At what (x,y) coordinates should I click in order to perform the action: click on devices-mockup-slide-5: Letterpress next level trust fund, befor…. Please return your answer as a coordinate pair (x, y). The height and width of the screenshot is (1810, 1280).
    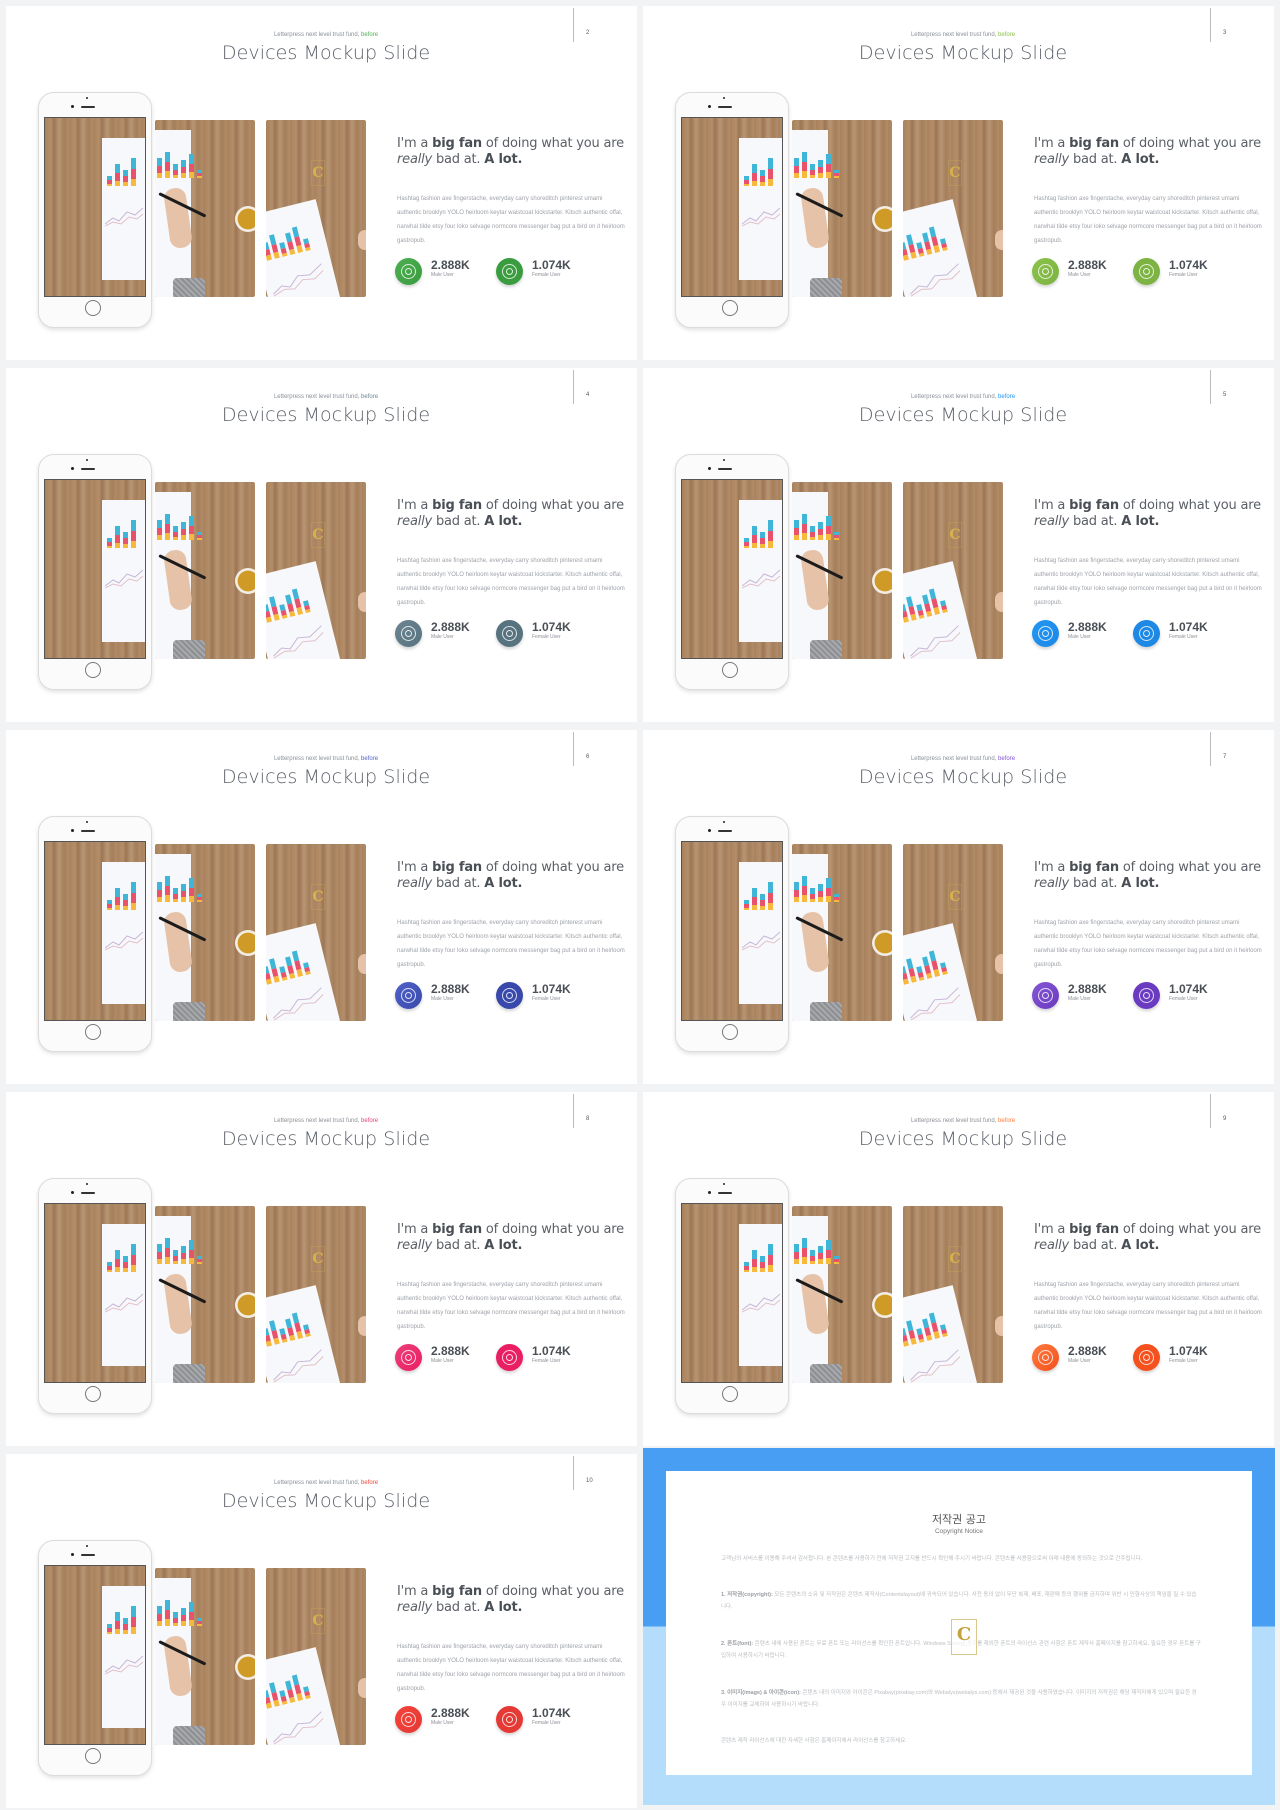
    Looking at the image, I should click on (958, 545).